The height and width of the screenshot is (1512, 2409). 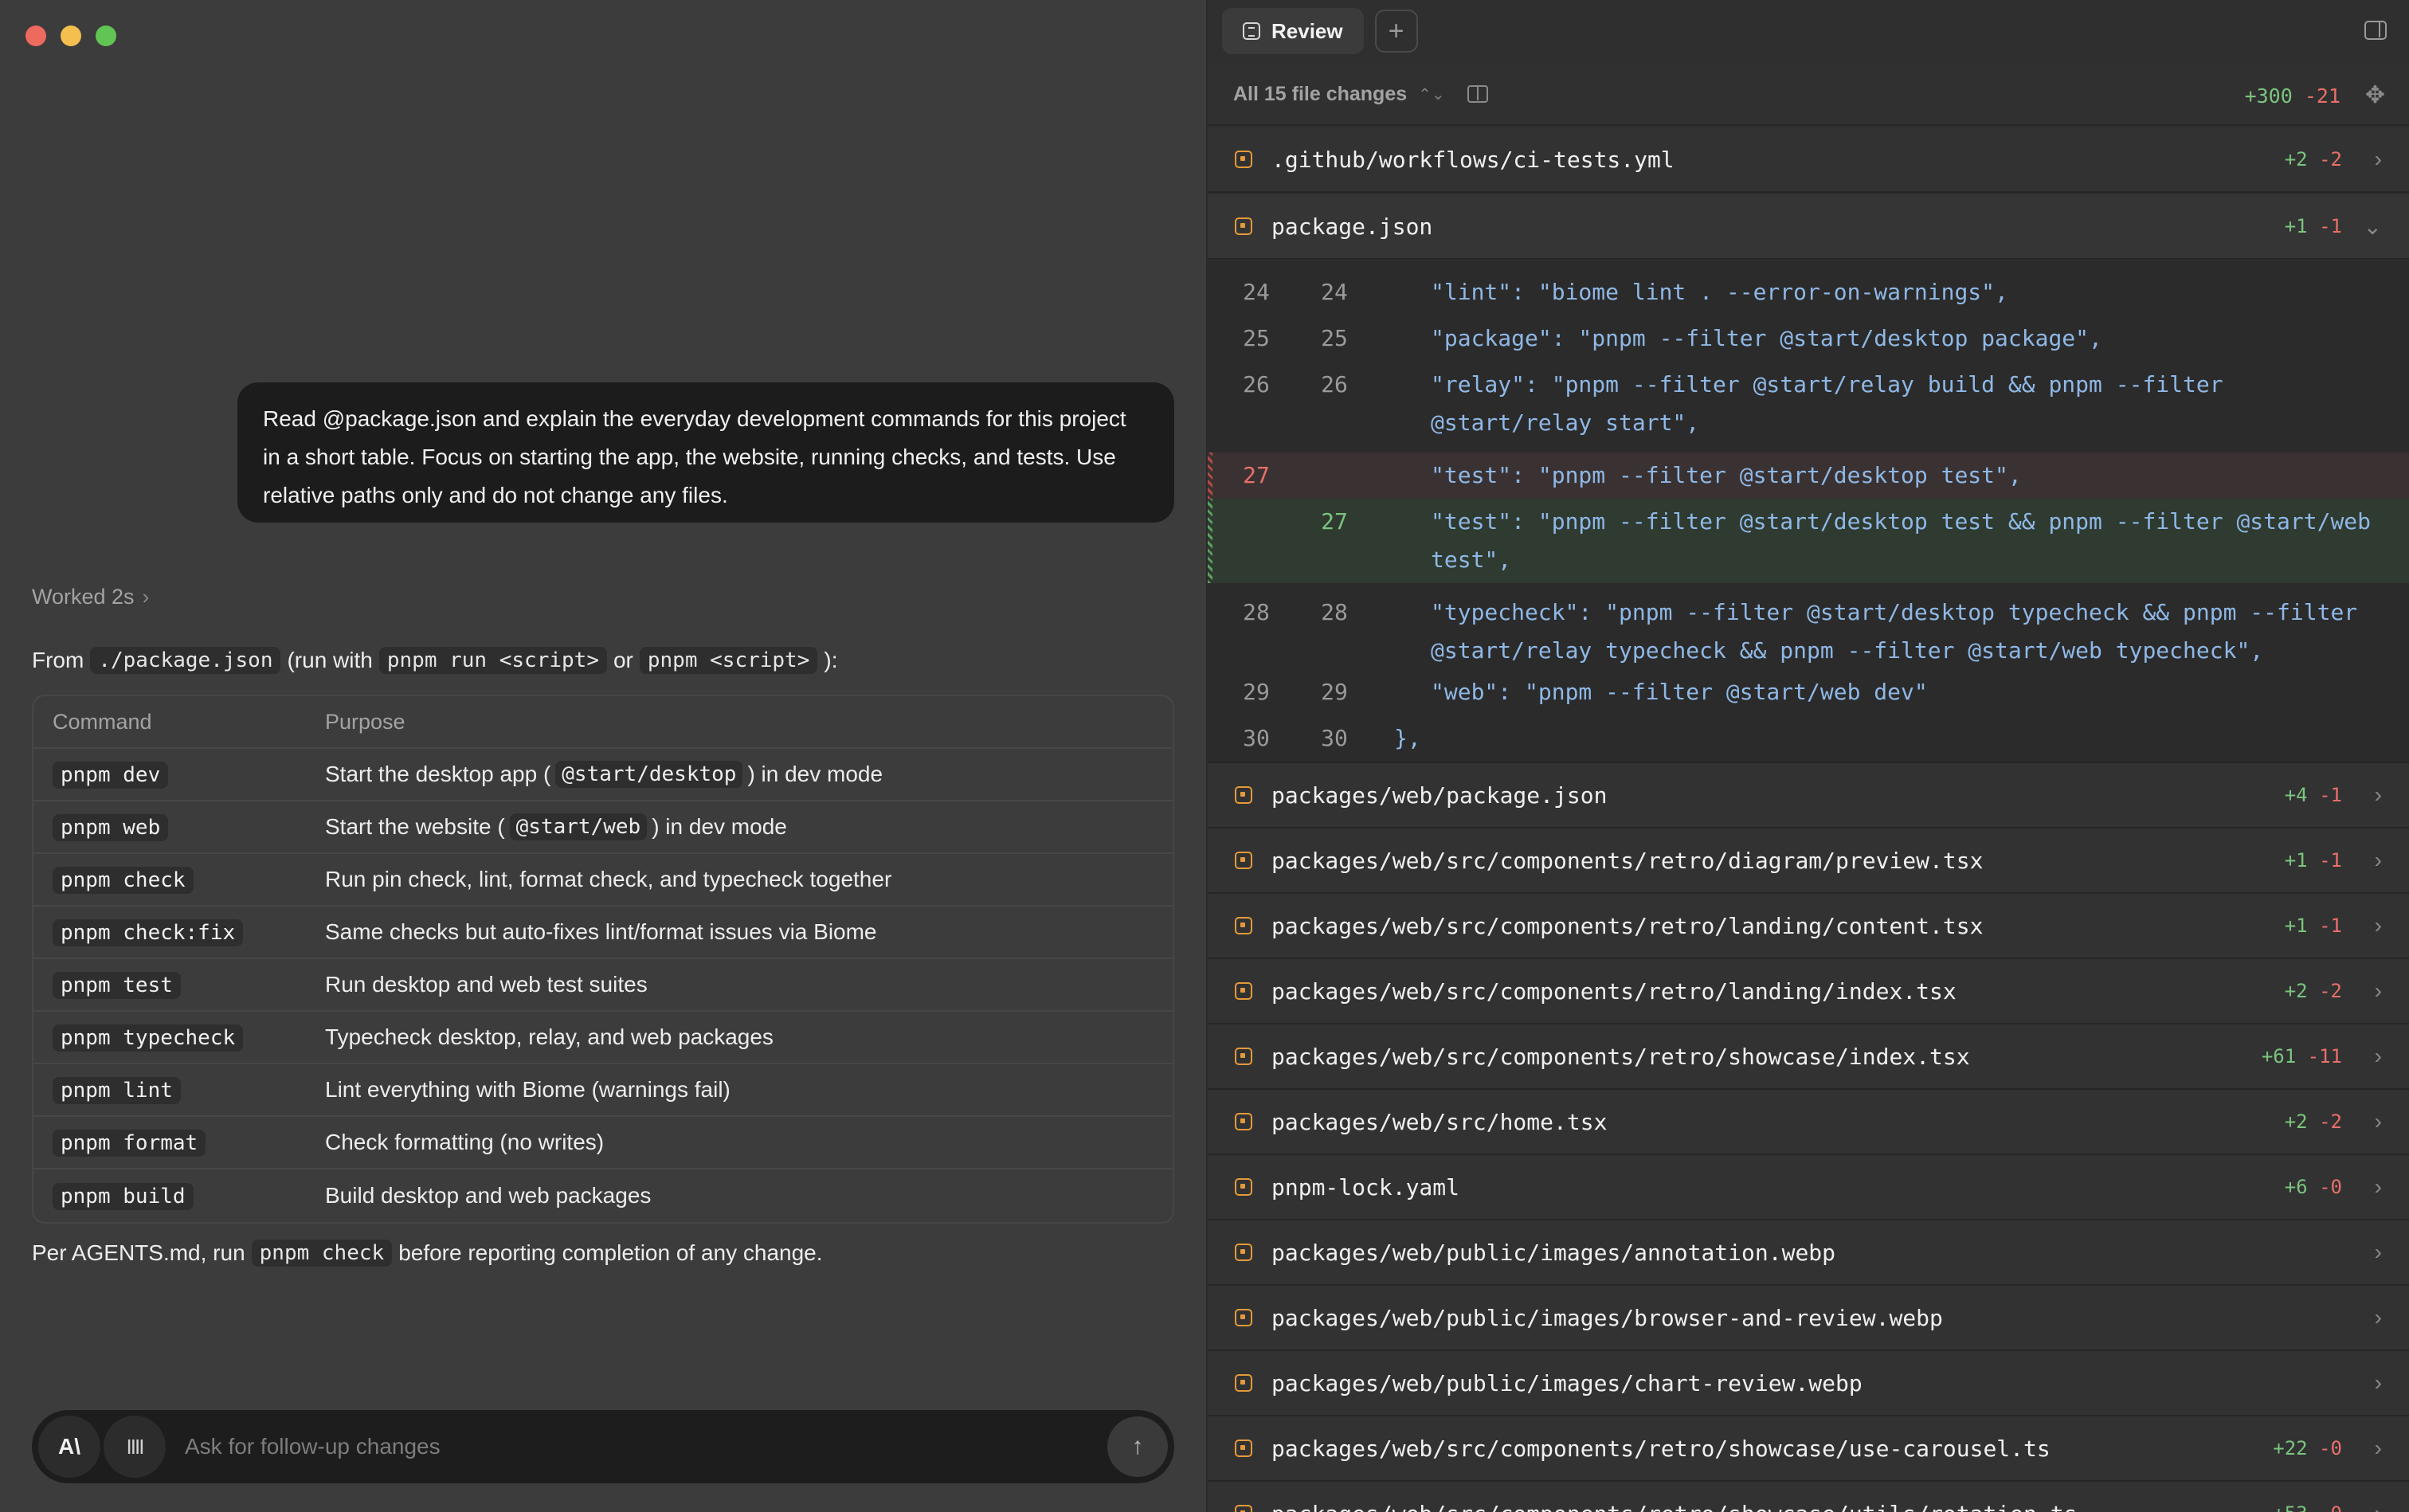 I want to click on command-code: pnpm web, so click(x=111, y=827).